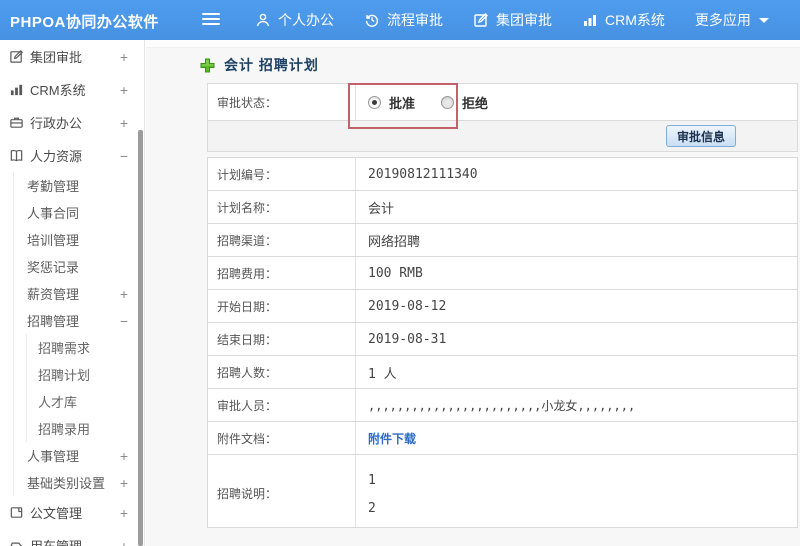  I want to click on field-label: 招聘费用：, so click(282, 273).